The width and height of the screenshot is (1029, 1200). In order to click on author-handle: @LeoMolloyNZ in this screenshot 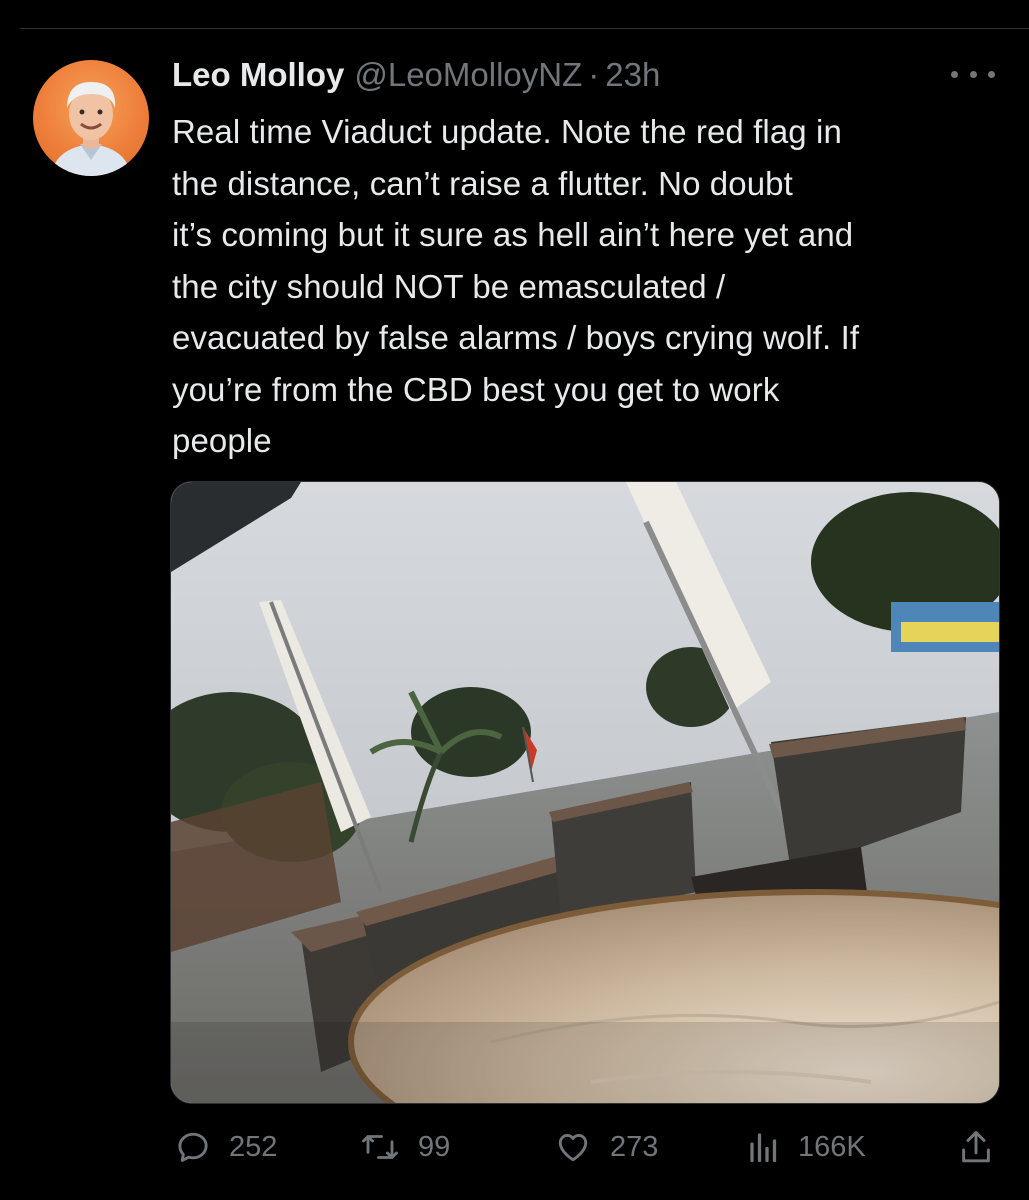, I will do `click(468, 75)`.